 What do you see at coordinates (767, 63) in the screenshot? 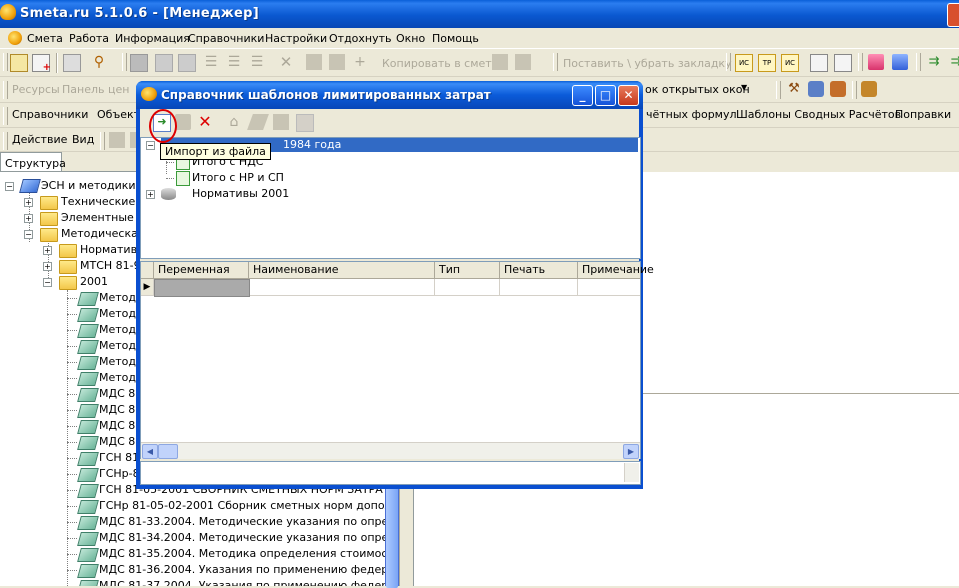
I see `tr-icon: ТР` at bounding box center [767, 63].